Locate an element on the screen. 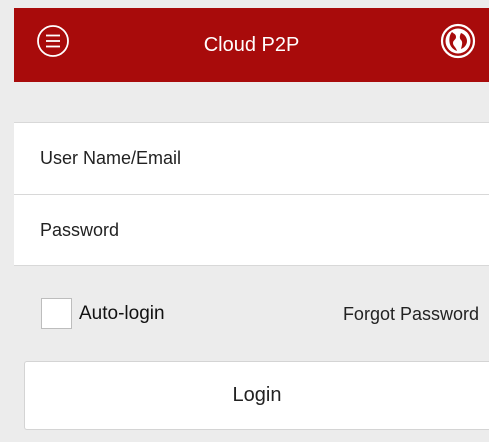 The width and height of the screenshot is (489, 442). globe-icon is located at coordinates (458, 41).